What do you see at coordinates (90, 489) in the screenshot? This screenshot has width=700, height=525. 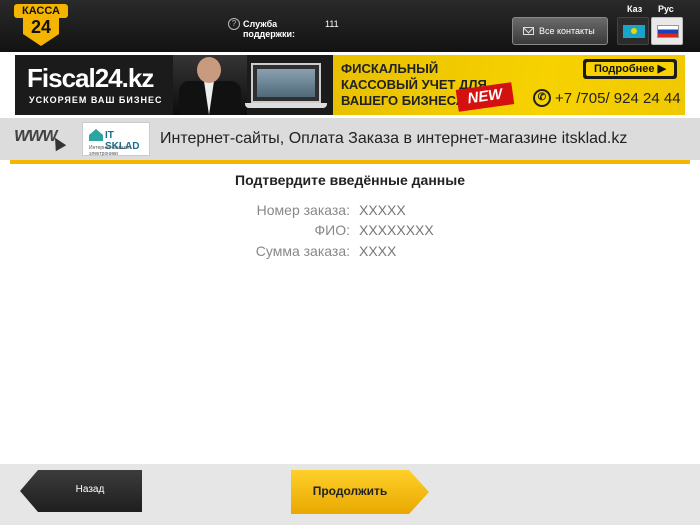 I see `back-button-label: Назад` at bounding box center [90, 489].